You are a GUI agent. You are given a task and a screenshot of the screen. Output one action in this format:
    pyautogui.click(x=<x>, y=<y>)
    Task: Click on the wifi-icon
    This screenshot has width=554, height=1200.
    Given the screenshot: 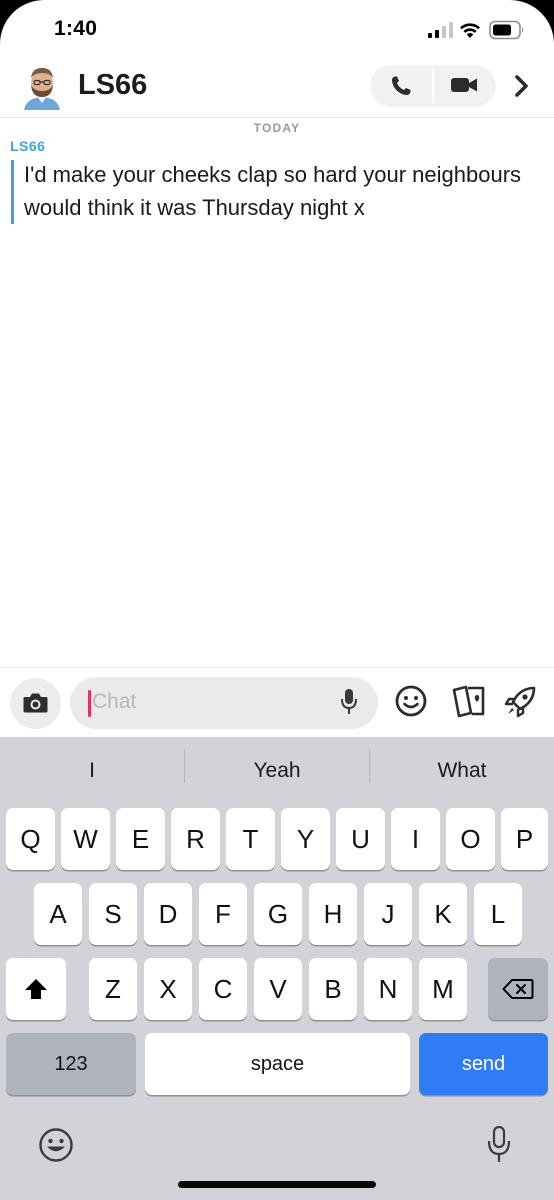 What is the action you would take?
    pyautogui.click(x=470, y=30)
    